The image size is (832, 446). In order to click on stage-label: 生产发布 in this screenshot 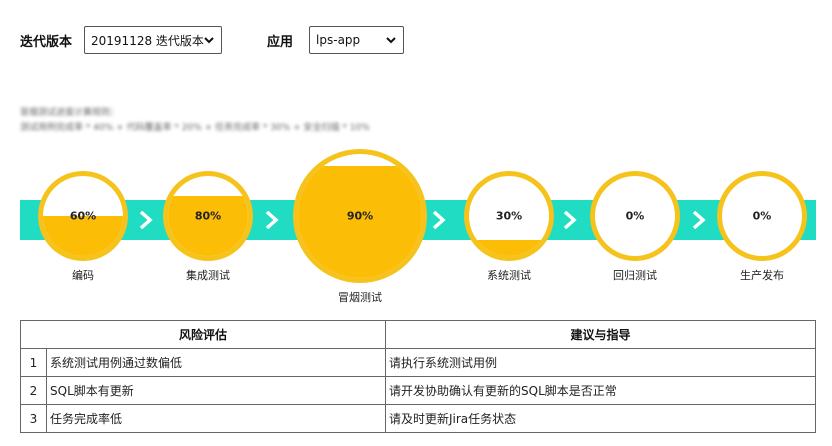, I will do `click(762, 275)`.